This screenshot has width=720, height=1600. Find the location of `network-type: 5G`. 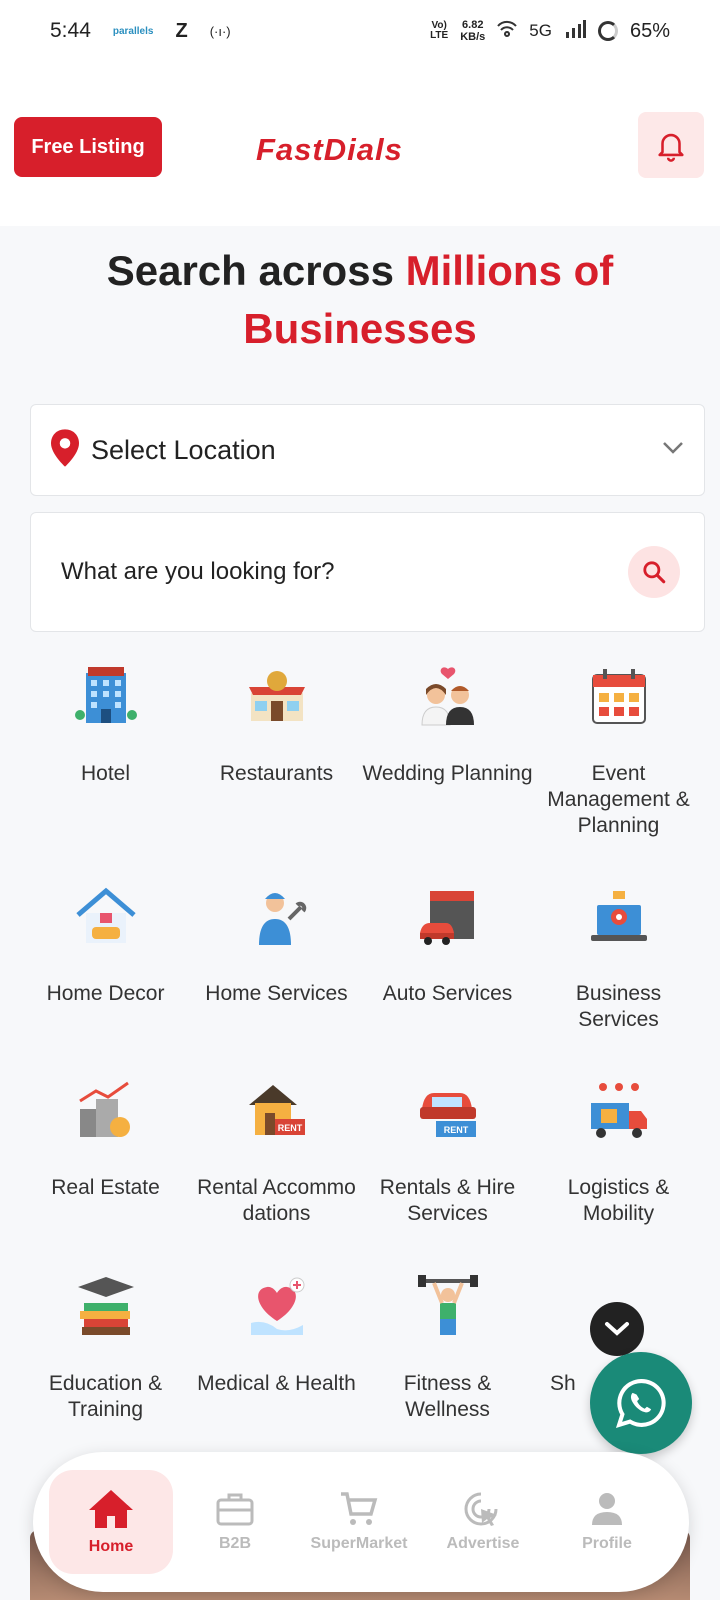

network-type: 5G is located at coordinates (540, 30).